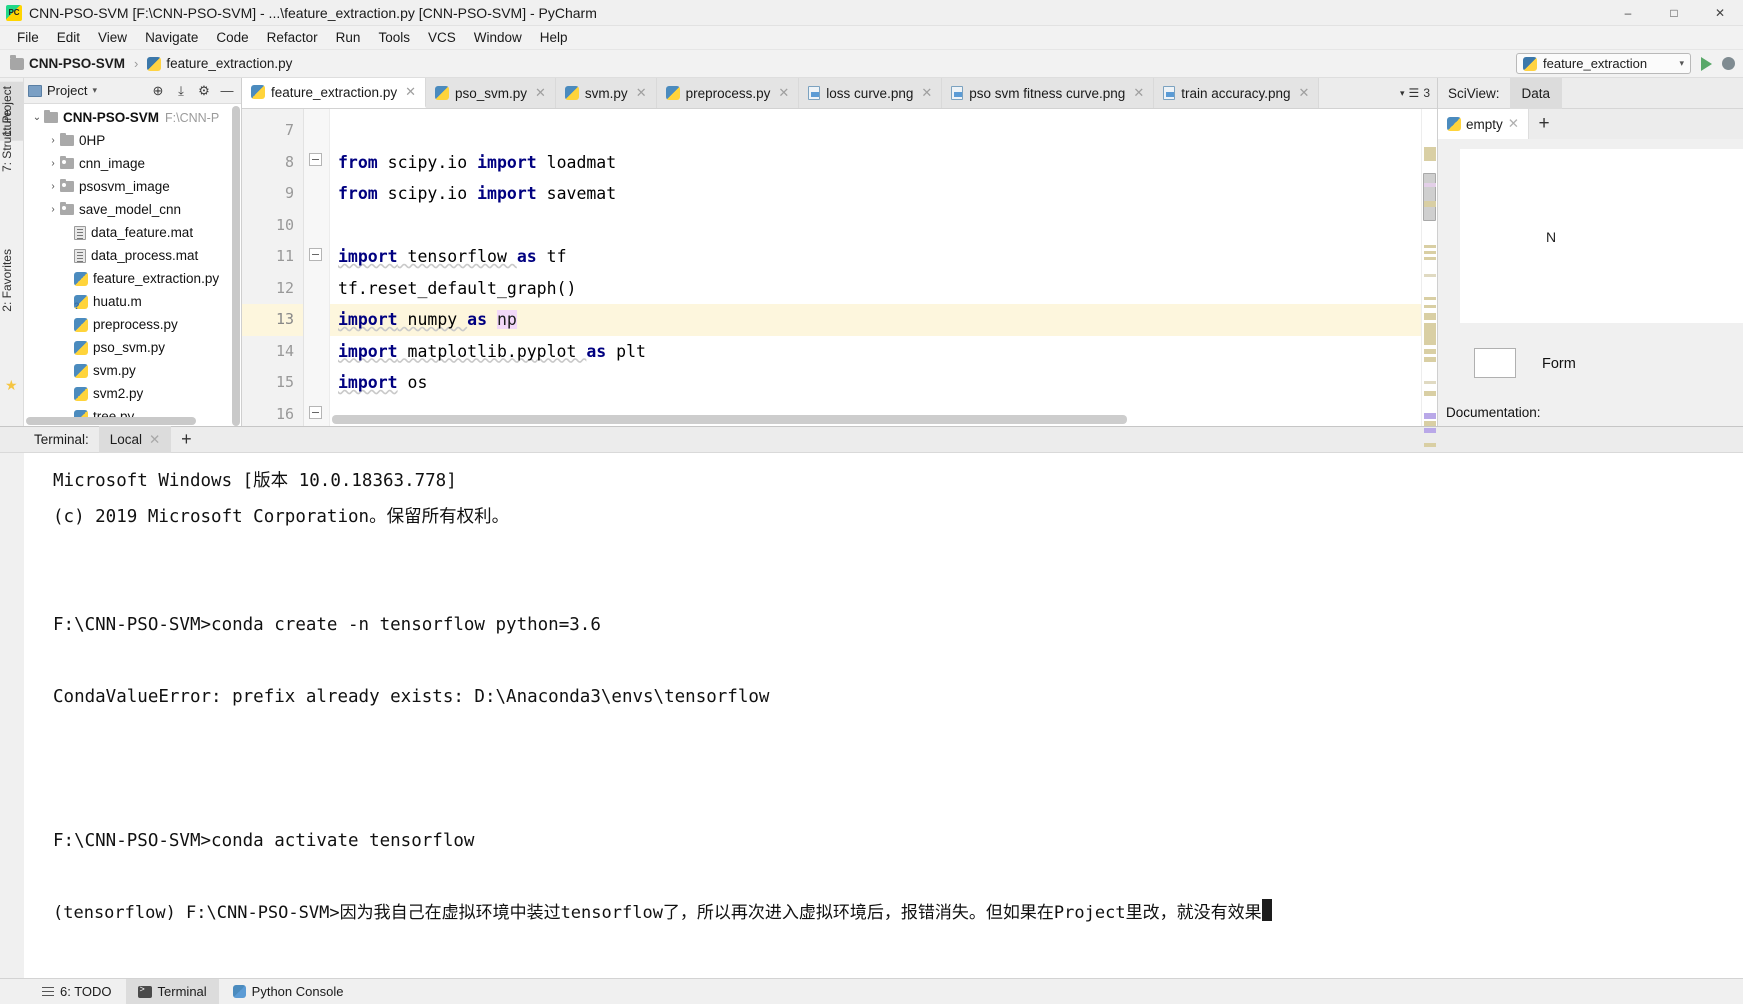 This screenshot has width=1743, height=1004. What do you see at coordinates (111, 421) in the screenshot?
I see `project-tree-hscrollbar` at bounding box center [111, 421].